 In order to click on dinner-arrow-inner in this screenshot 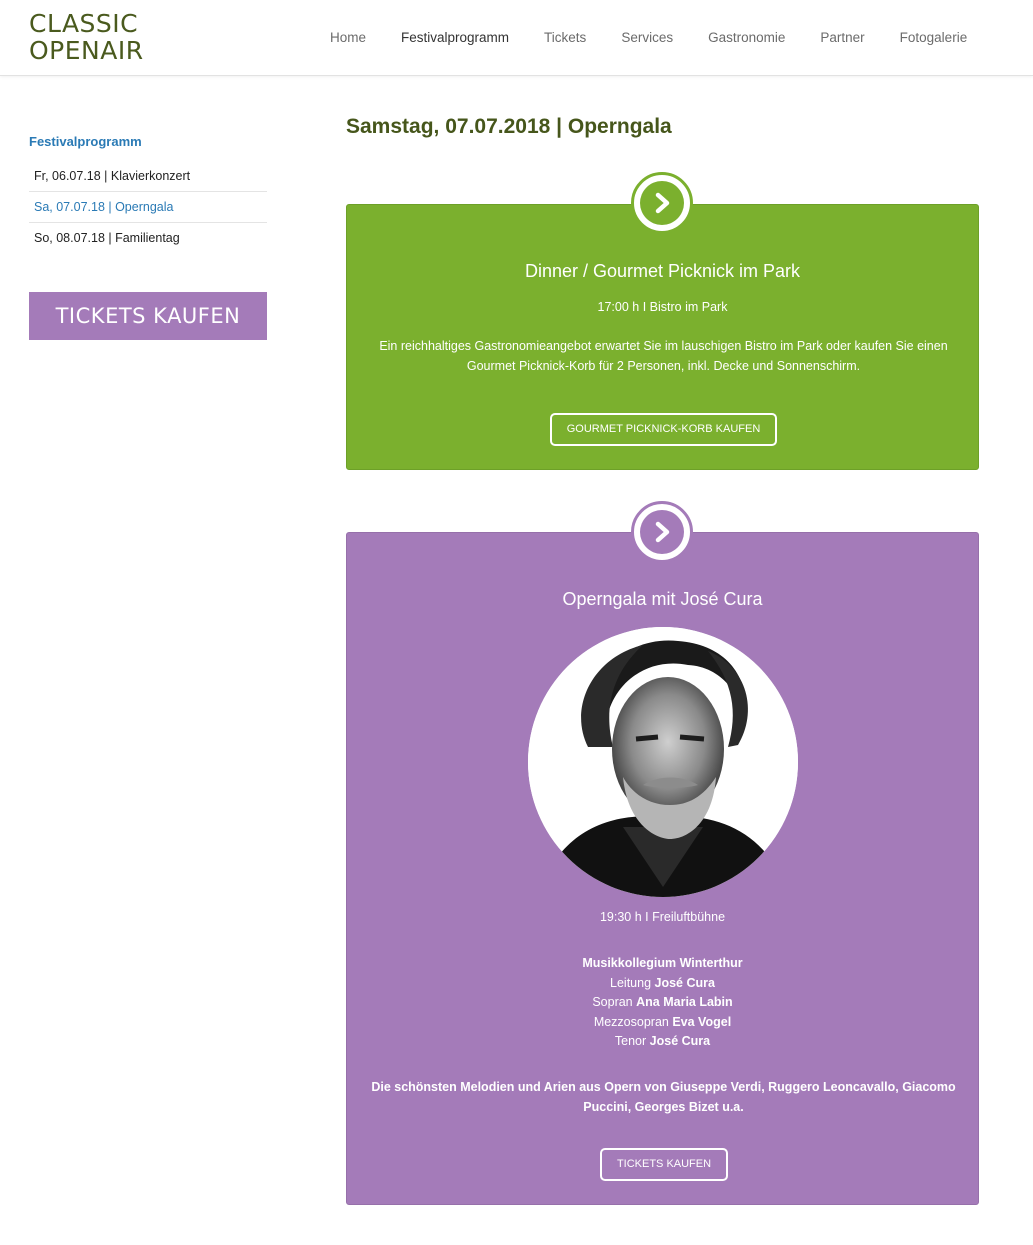, I will do `click(662, 203)`.